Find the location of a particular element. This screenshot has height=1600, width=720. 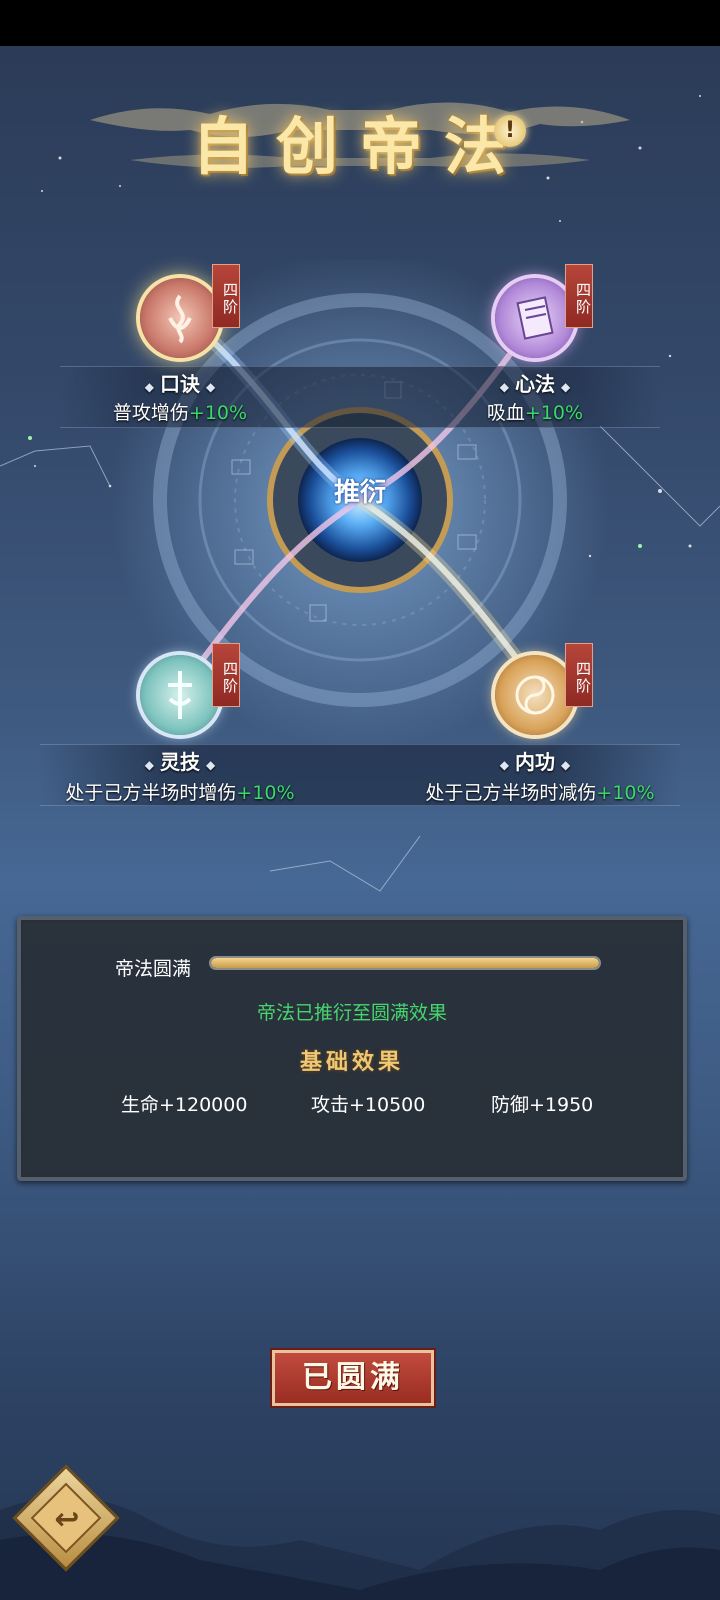

node-orb-neigong is located at coordinates (535, 695).